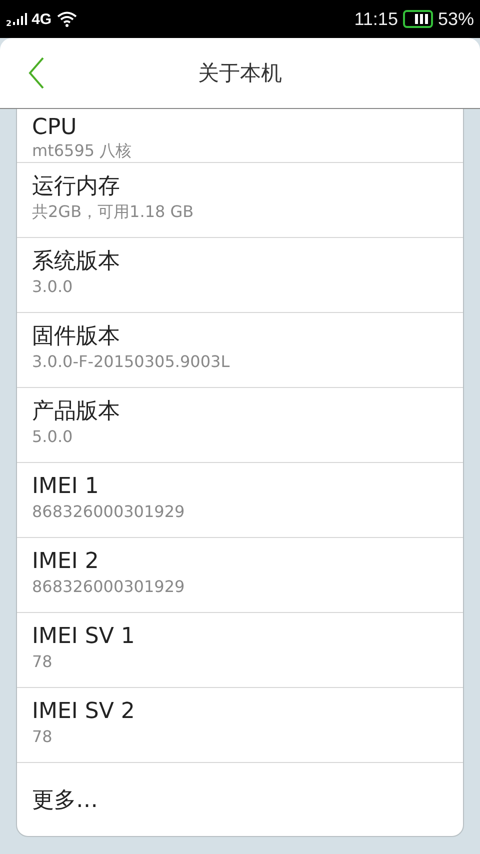 The height and width of the screenshot is (854, 480). Describe the element at coordinates (240, 73) in the screenshot. I see `page-title: 关于本机` at that location.